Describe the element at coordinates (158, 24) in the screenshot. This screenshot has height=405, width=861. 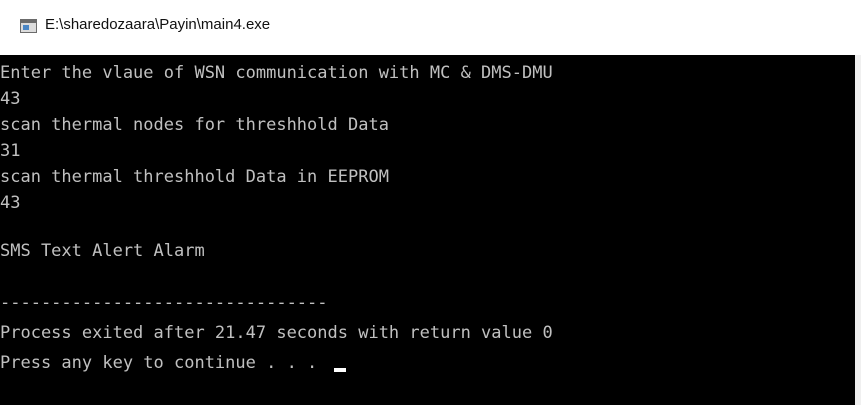
I see `window-title: E:\sharedozaara\Payin\main4.exe` at that location.